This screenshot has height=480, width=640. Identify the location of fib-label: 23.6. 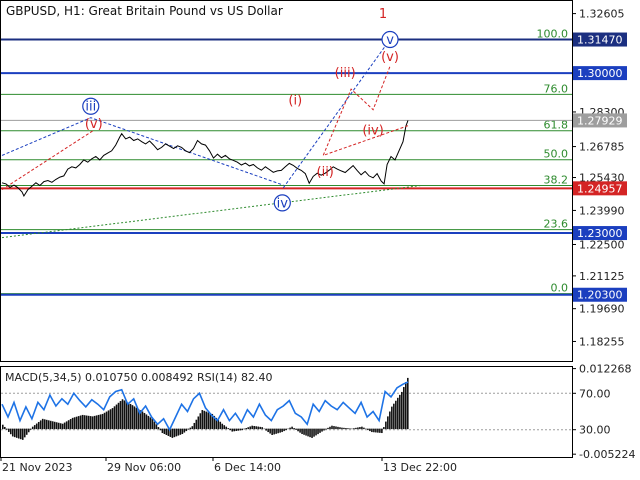
(556, 224).